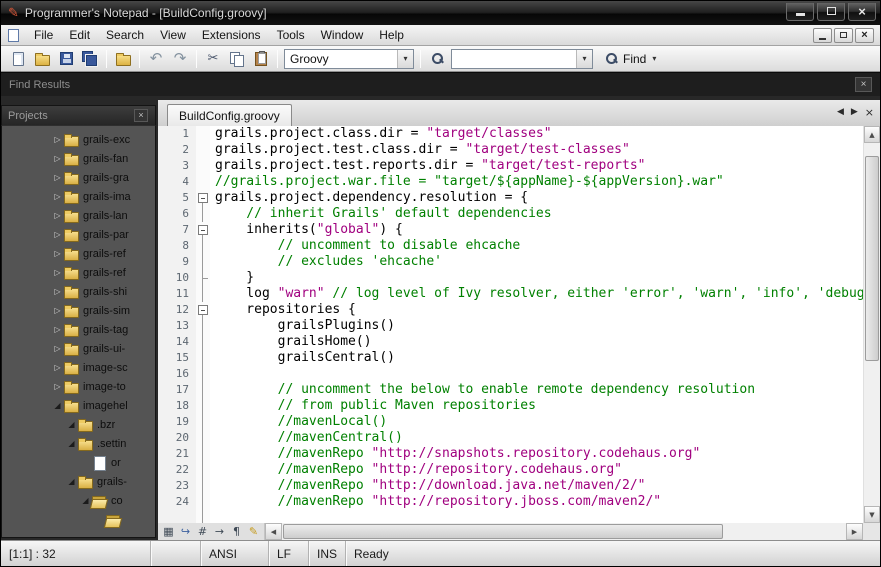 The image size is (881, 567). What do you see at coordinates (503, 531) in the screenshot?
I see `horizontal-scroll-thumb` at bounding box center [503, 531].